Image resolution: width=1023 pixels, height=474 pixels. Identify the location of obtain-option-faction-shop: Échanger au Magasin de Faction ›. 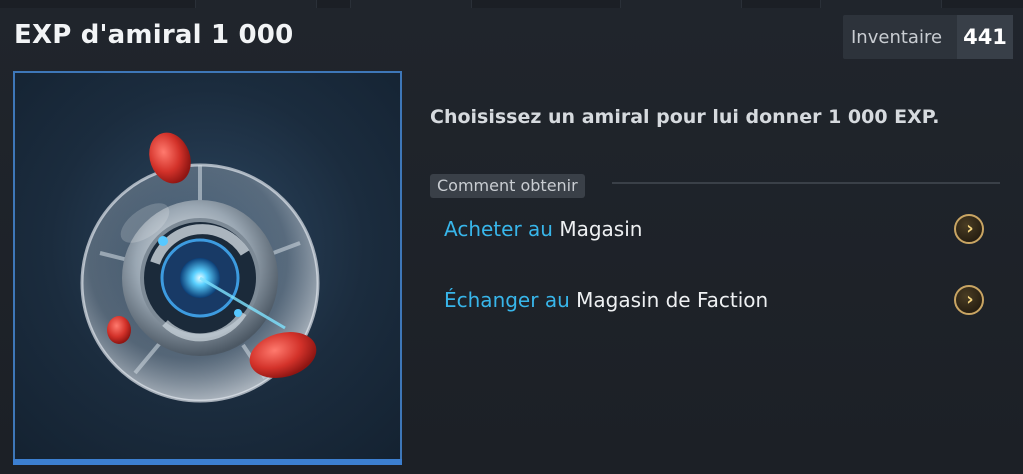
(714, 300).